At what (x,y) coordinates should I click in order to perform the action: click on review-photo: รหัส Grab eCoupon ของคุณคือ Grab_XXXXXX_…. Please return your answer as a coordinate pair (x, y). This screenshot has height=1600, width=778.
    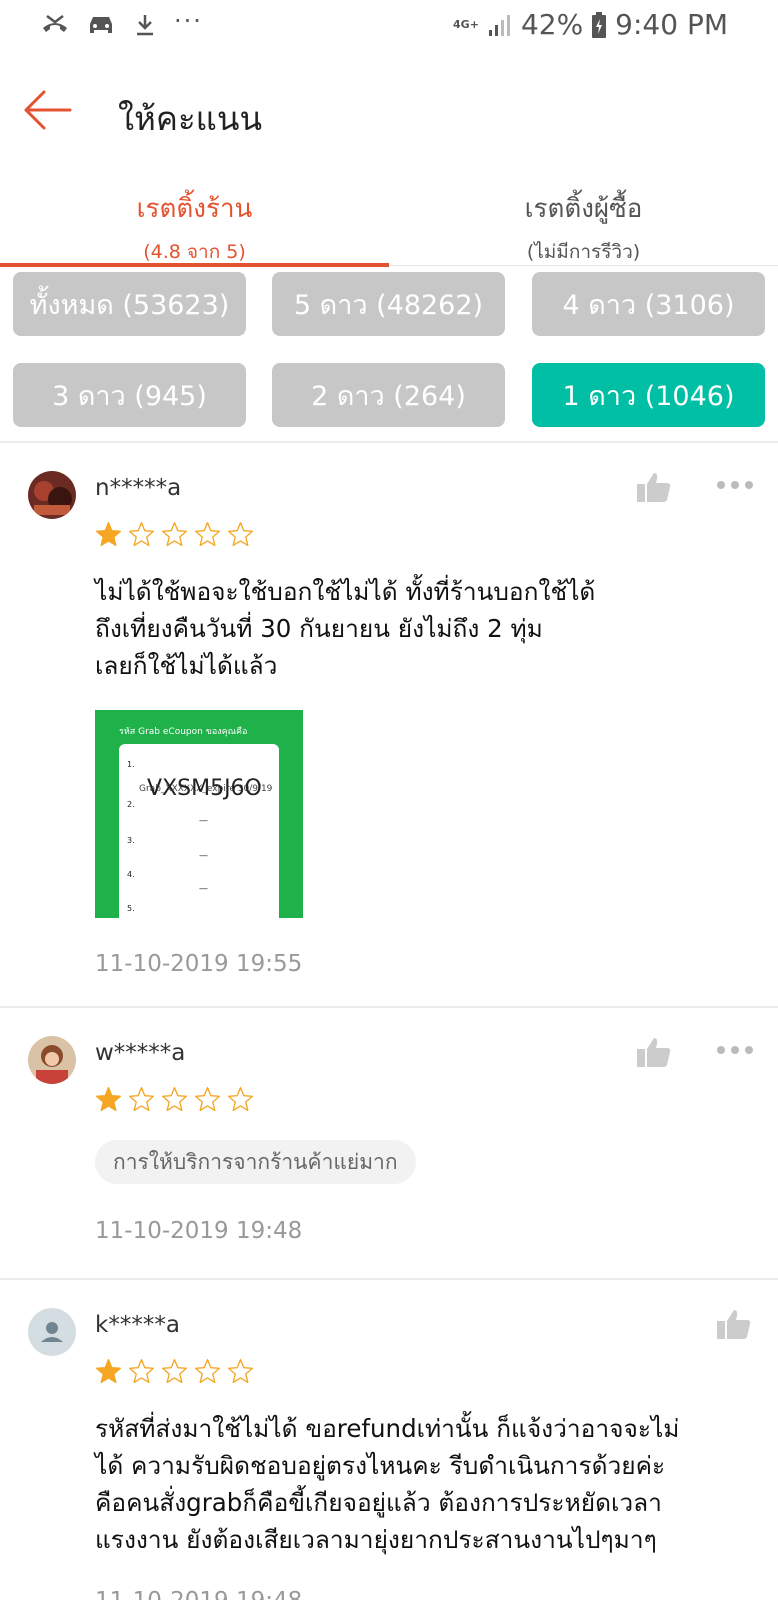
    Looking at the image, I should click on (199, 814).